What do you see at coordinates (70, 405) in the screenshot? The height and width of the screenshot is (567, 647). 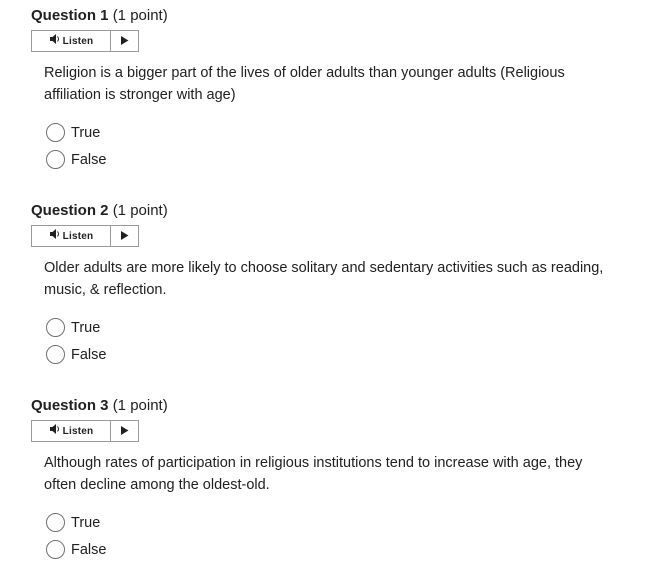 I see `question-number: Question 3` at bounding box center [70, 405].